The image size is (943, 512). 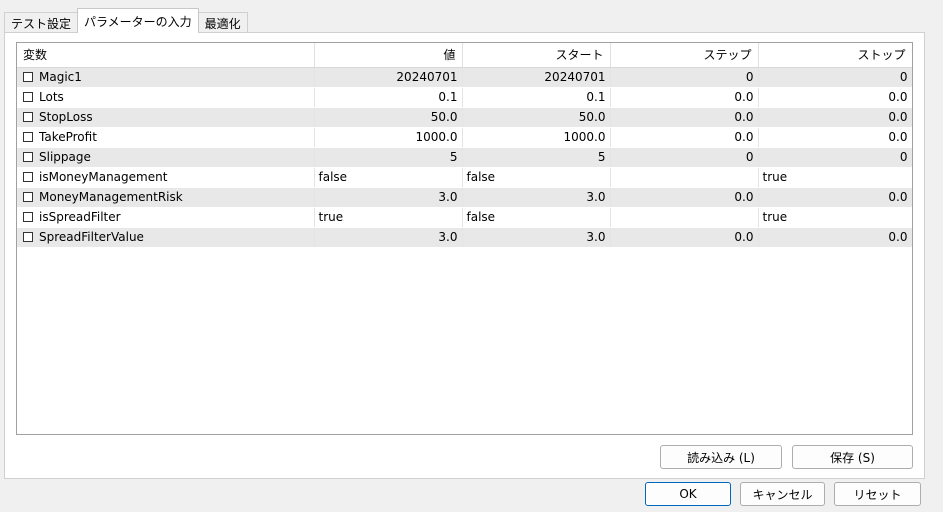 I want to click on tab-parameter-input: パラメーターの入力, so click(x=138, y=20).